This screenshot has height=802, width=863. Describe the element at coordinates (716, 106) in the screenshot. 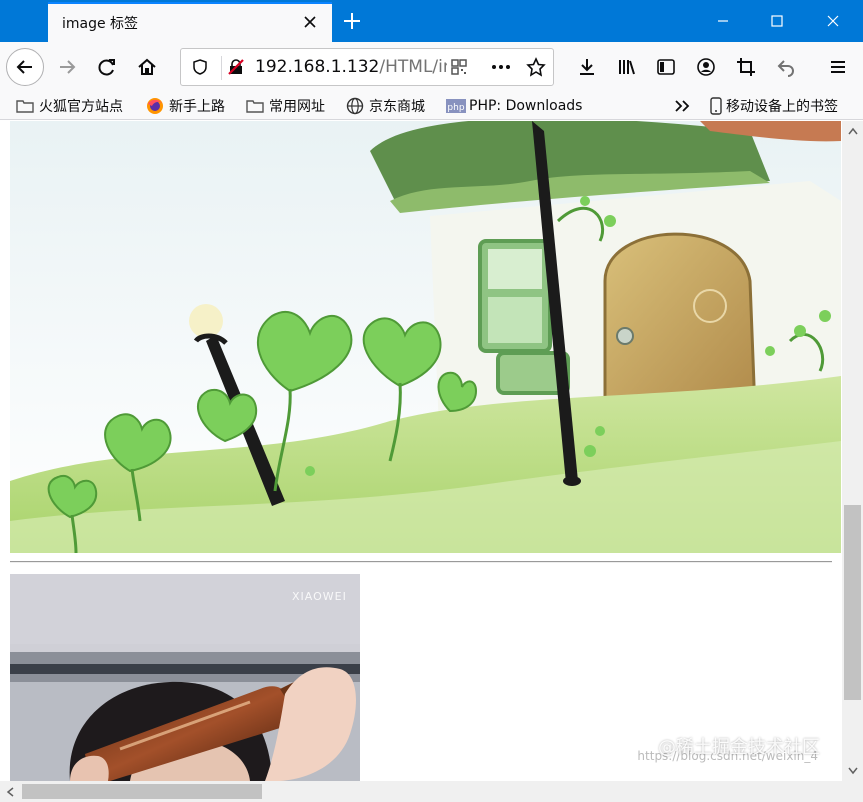

I see `mobile-icon` at that location.